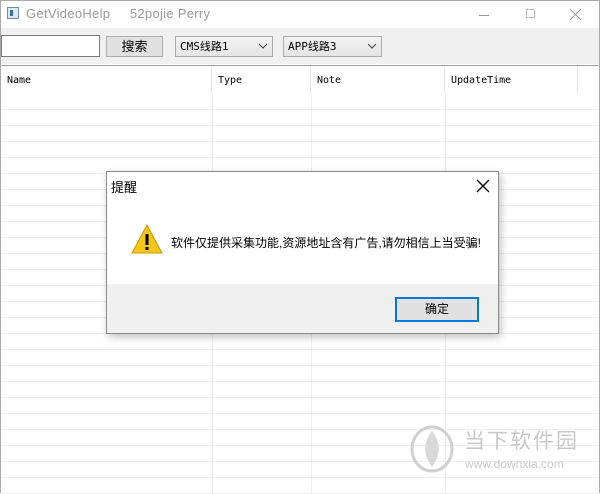 This screenshot has height=494, width=600. What do you see at coordinates (326, 243) in the screenshot?
I see `dialog-message: 软件仅提供采集功能,资源地址含有广告,请勿相信上当受骗!` at bounding box center [326, 243].